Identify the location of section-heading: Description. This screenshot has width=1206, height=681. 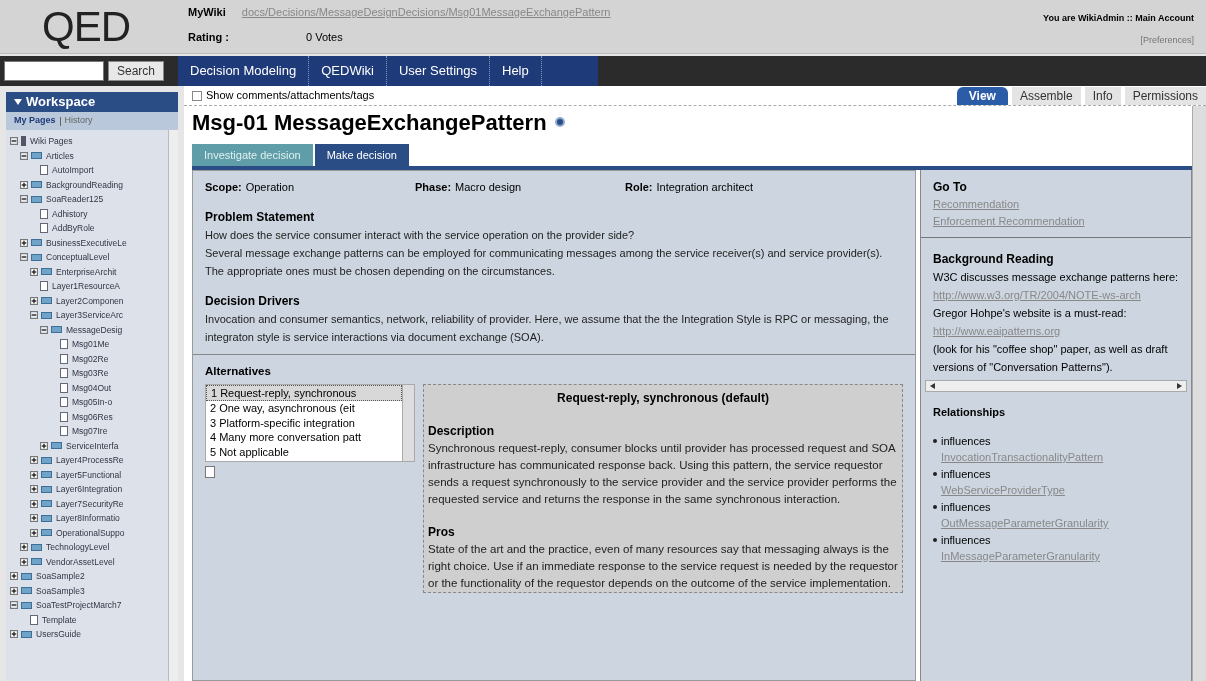
(461, 431).